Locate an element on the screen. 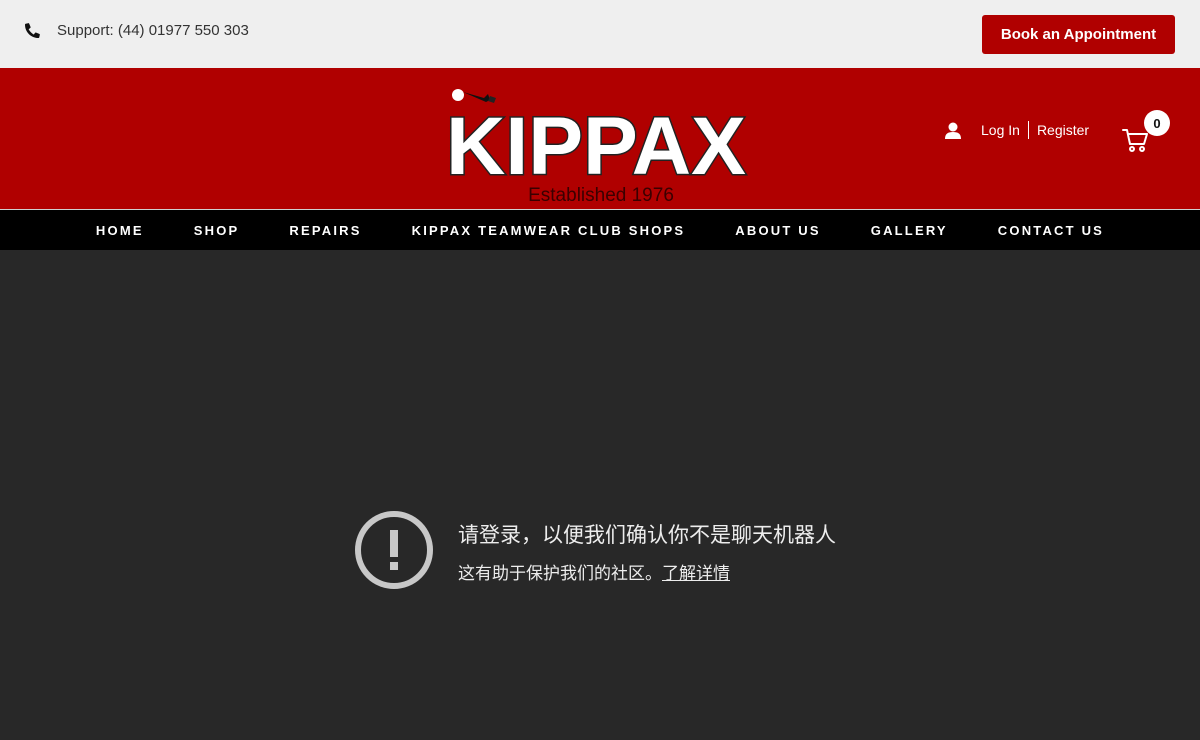 This screenshot has height=740, width=1200. notice-title: 请登录，以便我们确认你不是聊天机器人 is located at coordinates (647, 535).